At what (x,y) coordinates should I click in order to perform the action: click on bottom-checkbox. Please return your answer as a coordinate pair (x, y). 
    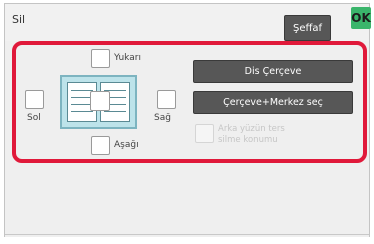
    Looking at the image, I should click on (100, 145).